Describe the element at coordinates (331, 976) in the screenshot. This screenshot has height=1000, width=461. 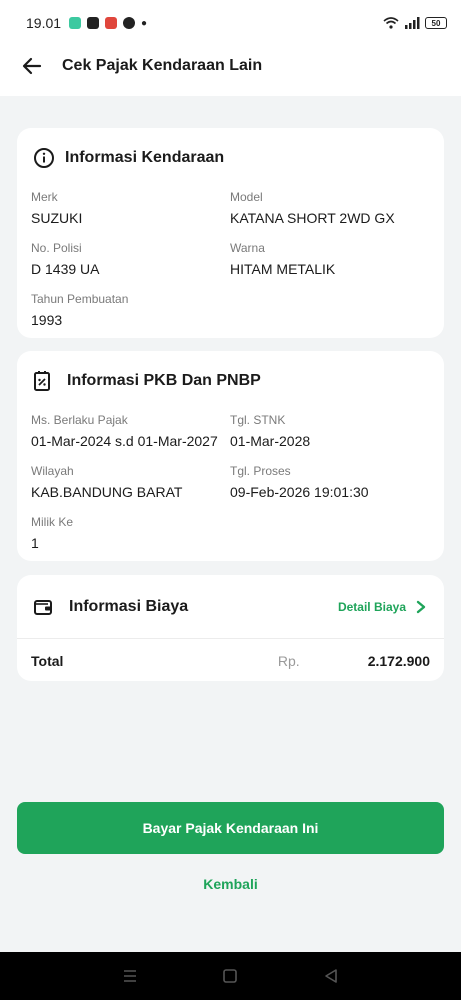
I see `back-nav-icon` at that location.